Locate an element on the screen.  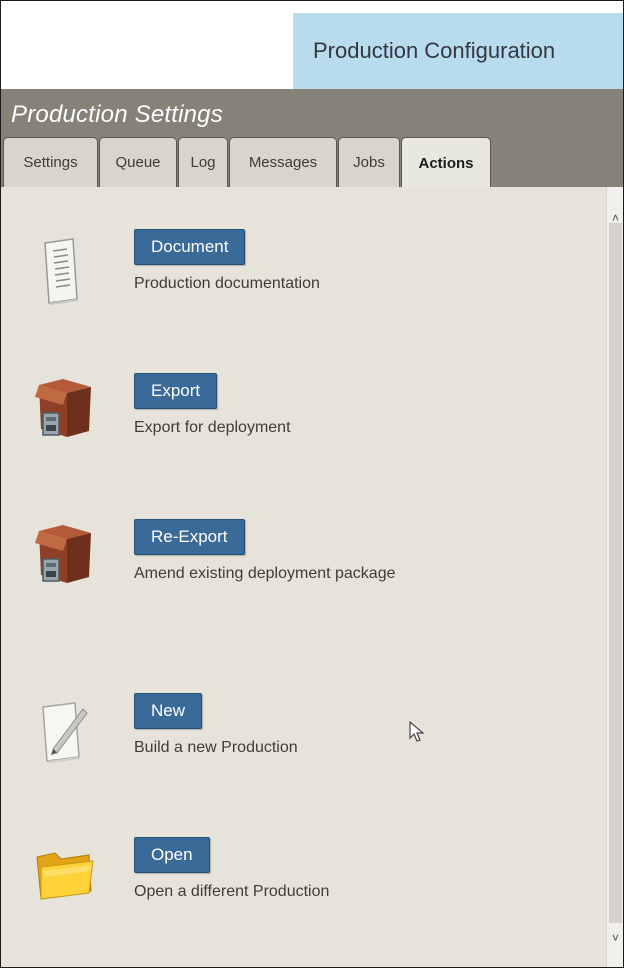
vertical-scrollbar: ˄ ˅ is located at coordinates (614, 577).